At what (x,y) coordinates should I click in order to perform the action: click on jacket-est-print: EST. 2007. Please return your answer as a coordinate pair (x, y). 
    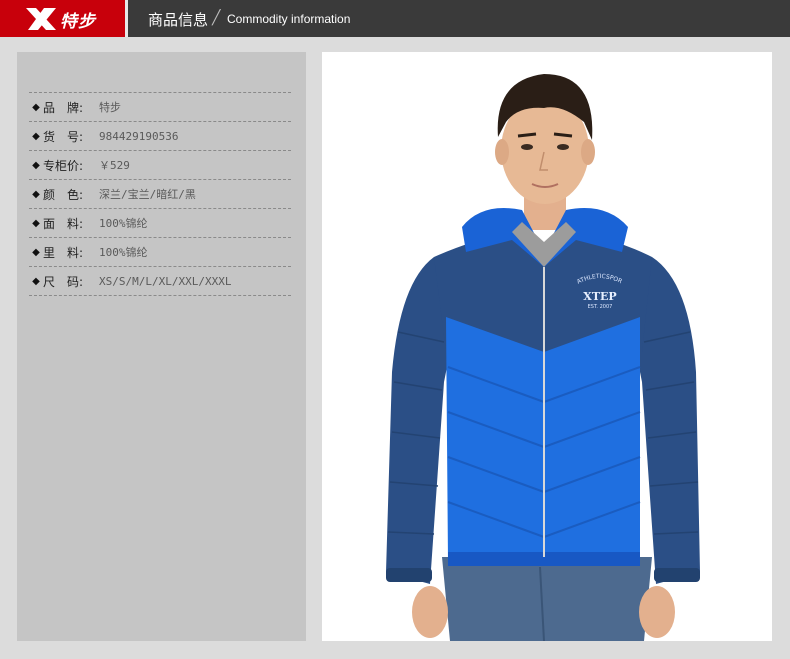
    Looking at the image, I should click on (600, 307).